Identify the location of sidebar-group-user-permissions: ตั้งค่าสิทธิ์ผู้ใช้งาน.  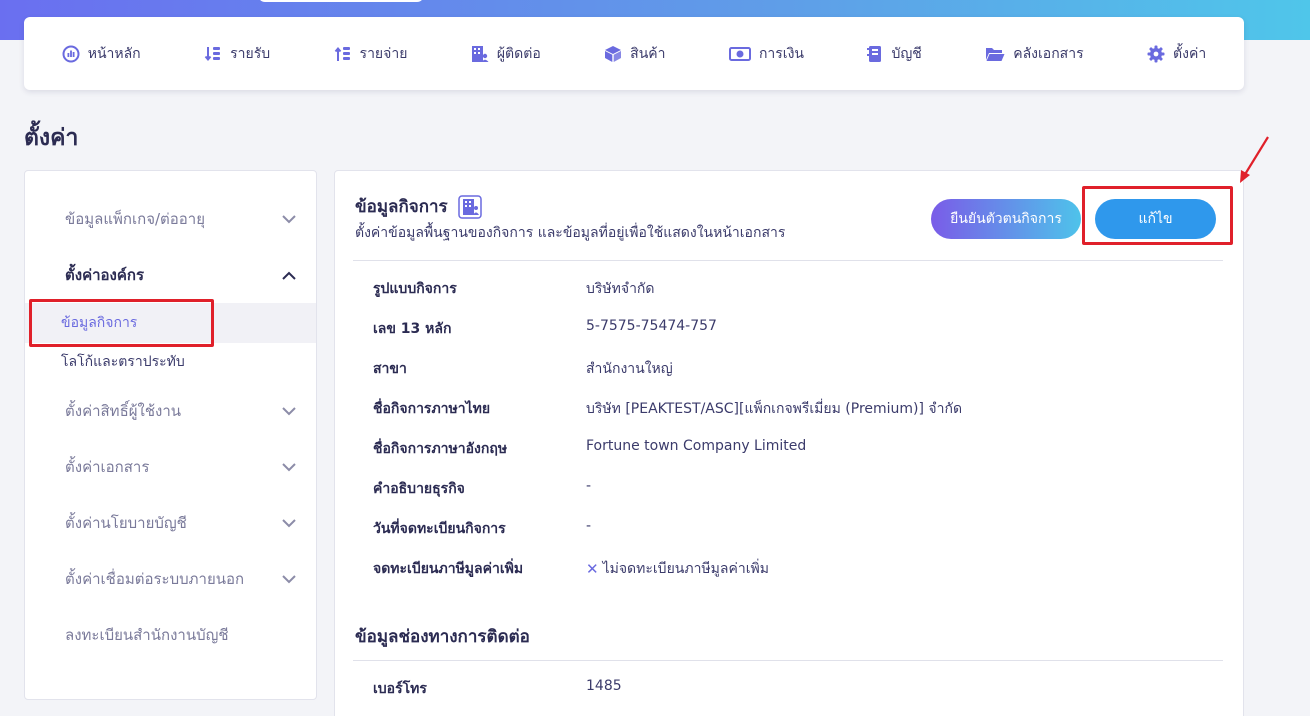
(170, 411).